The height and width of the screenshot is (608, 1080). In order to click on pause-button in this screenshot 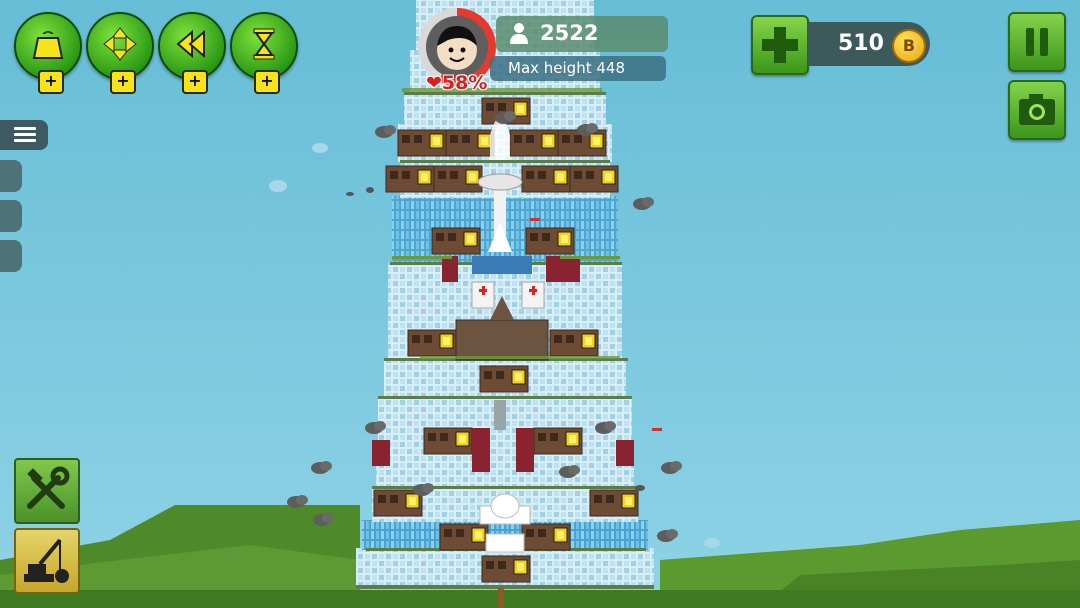, I will do `click(1037, 42)`.